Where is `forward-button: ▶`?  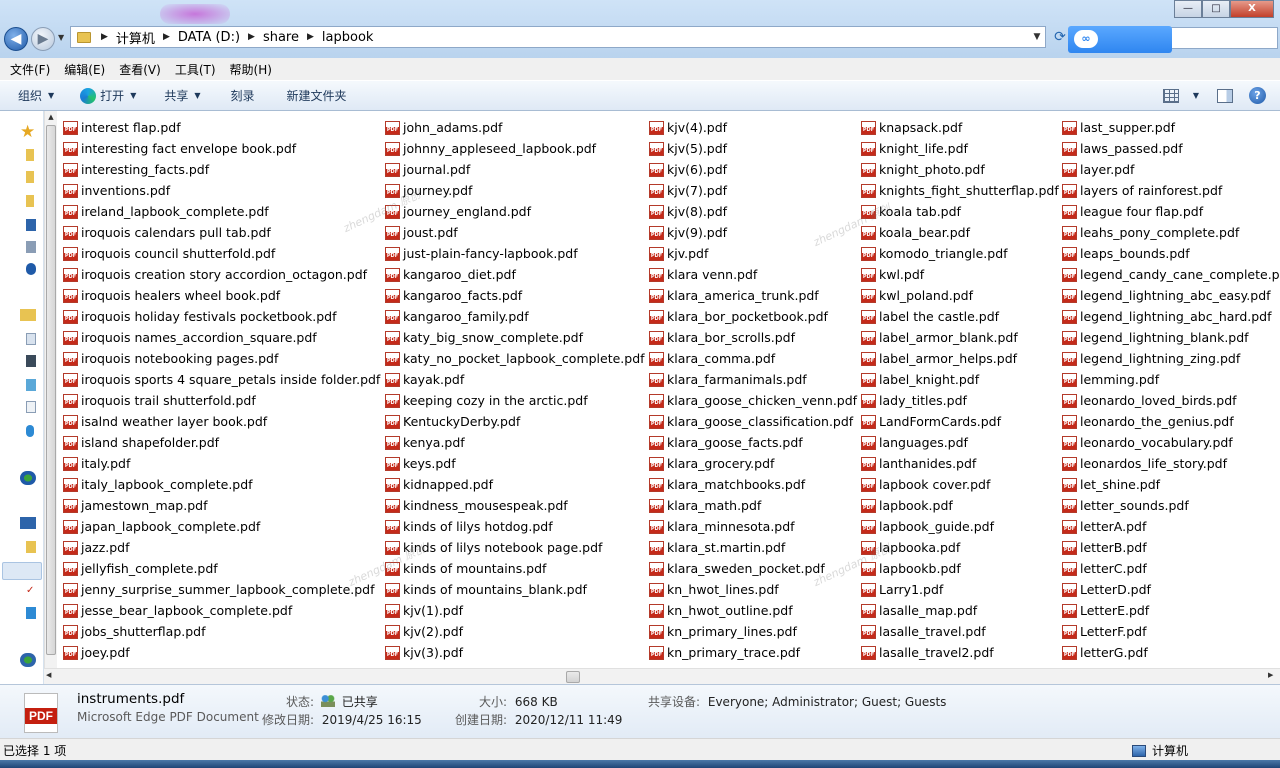 forward-button: ▶ is located at coordinates (43, 39).